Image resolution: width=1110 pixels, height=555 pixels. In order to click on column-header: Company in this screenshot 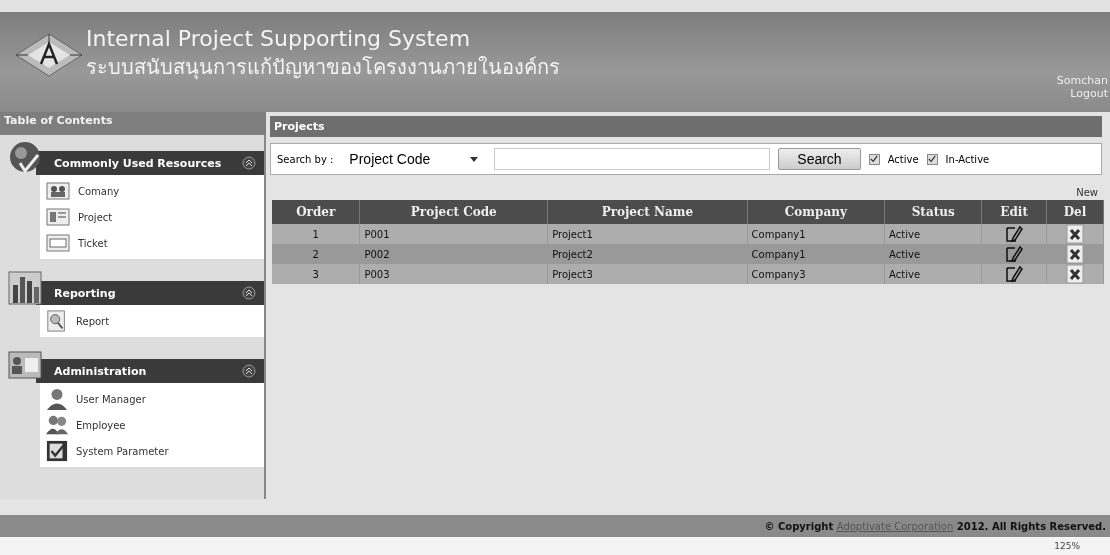, I will do `click(816, 212)`.